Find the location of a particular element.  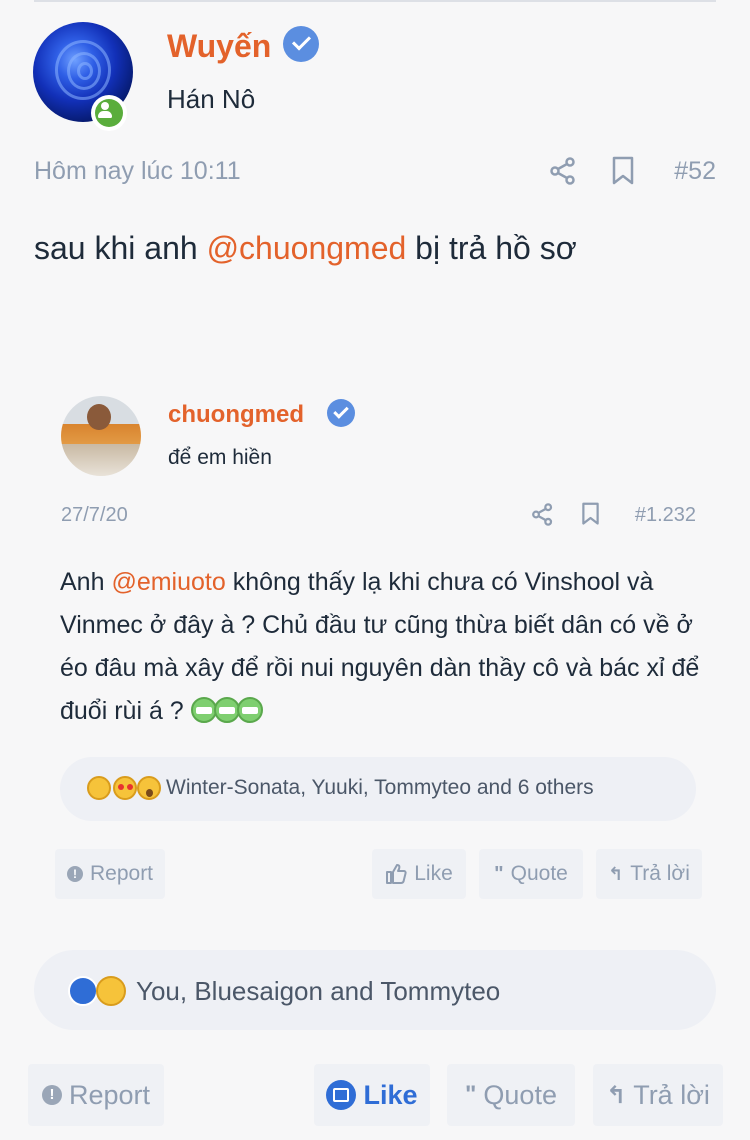

post-text-after: bị trả hồ sơ is located at coordinates (491, 248).